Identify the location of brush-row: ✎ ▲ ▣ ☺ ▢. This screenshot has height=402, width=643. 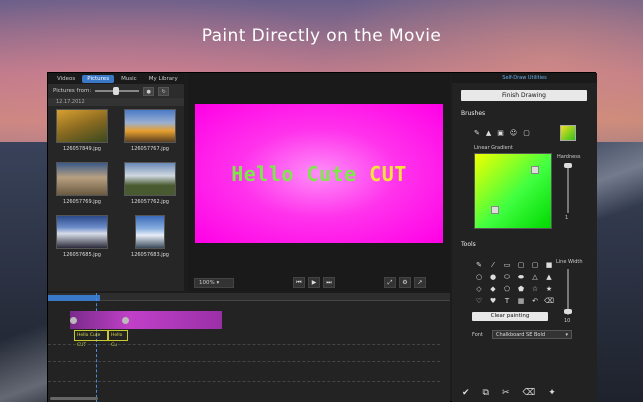
(502, 133).